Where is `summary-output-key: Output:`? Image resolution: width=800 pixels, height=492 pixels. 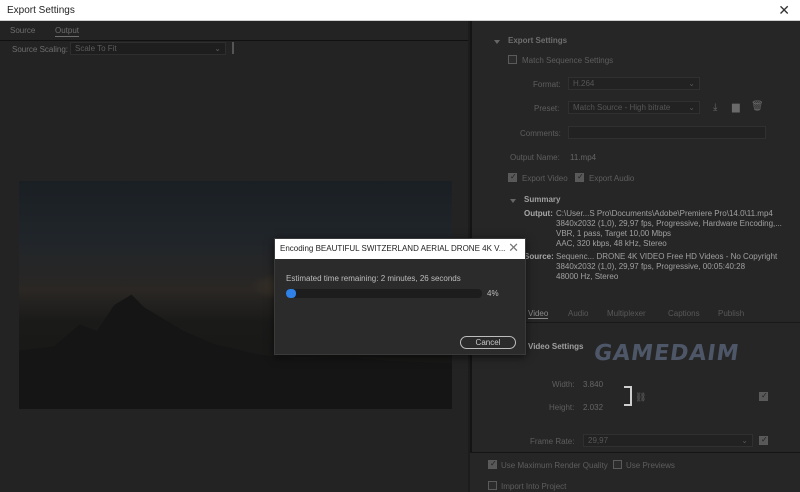 summary-output-key: Output: is located at coordinates (538, 213).